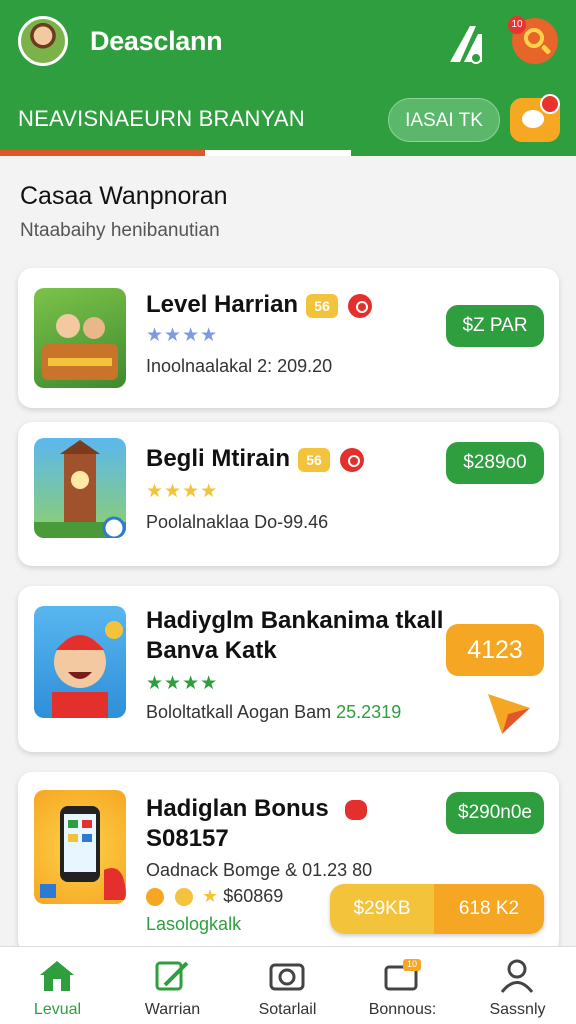 The width and height of the screenshot is (576, 1024). Describe the element at coordinates (287, 977) in the screenshot. I see `camera-icon` at that location.